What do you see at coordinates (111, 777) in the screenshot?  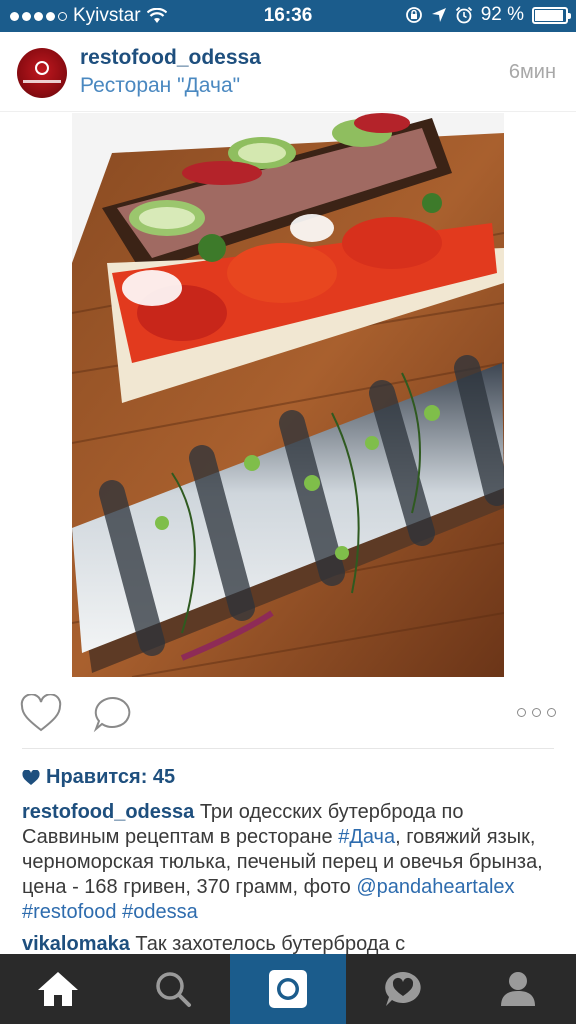 I see `likes-label: Нравится: 45` at bounding box center [111, 777].